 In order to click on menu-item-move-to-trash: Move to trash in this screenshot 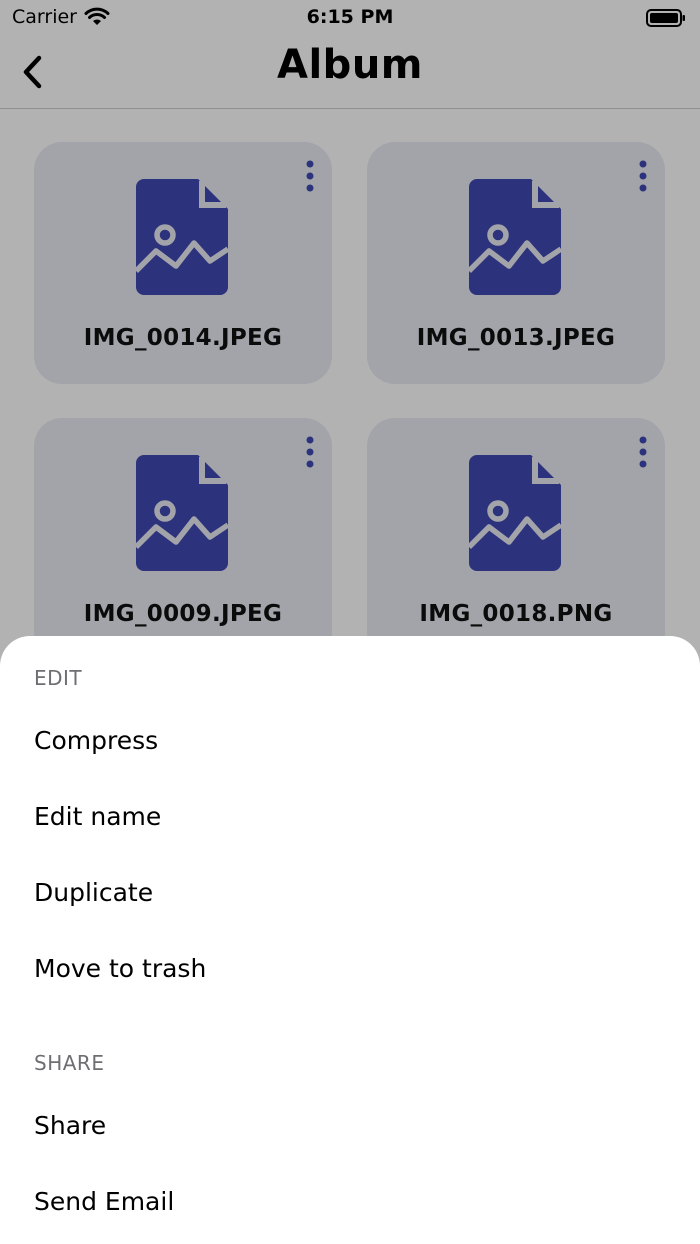, I will do `click(120, 968)`.